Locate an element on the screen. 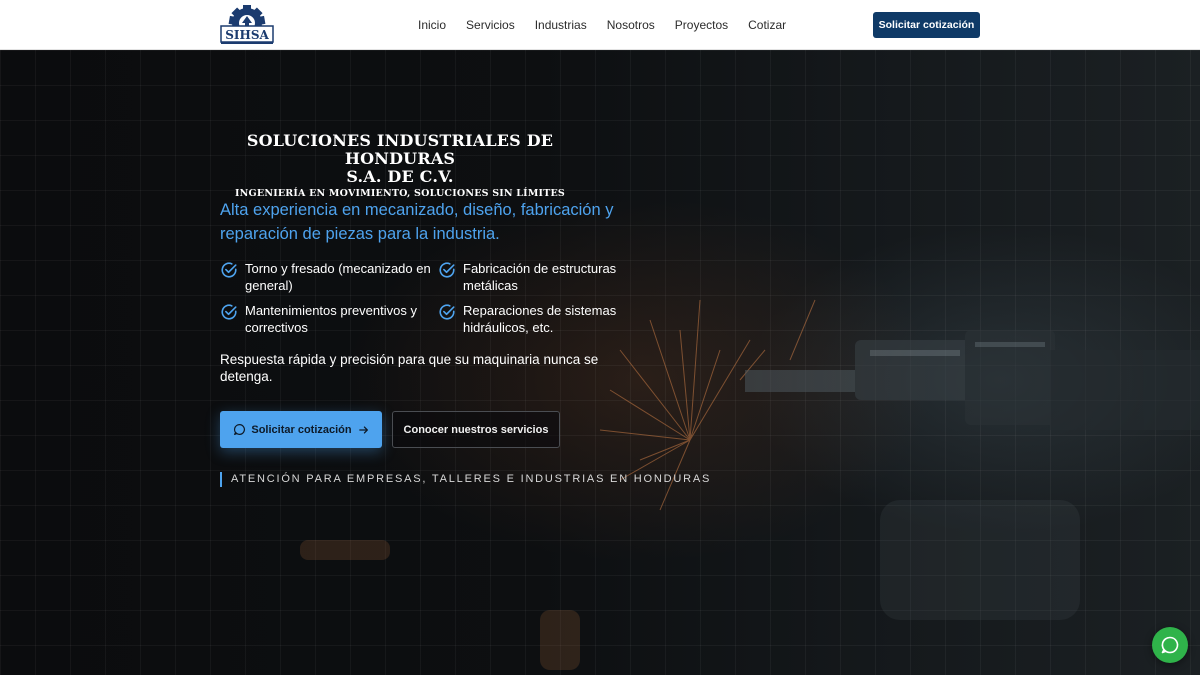 This screenshot has width=1200, height=675. nav-link-industrias: Industrias is located at coordinates (561, 25).